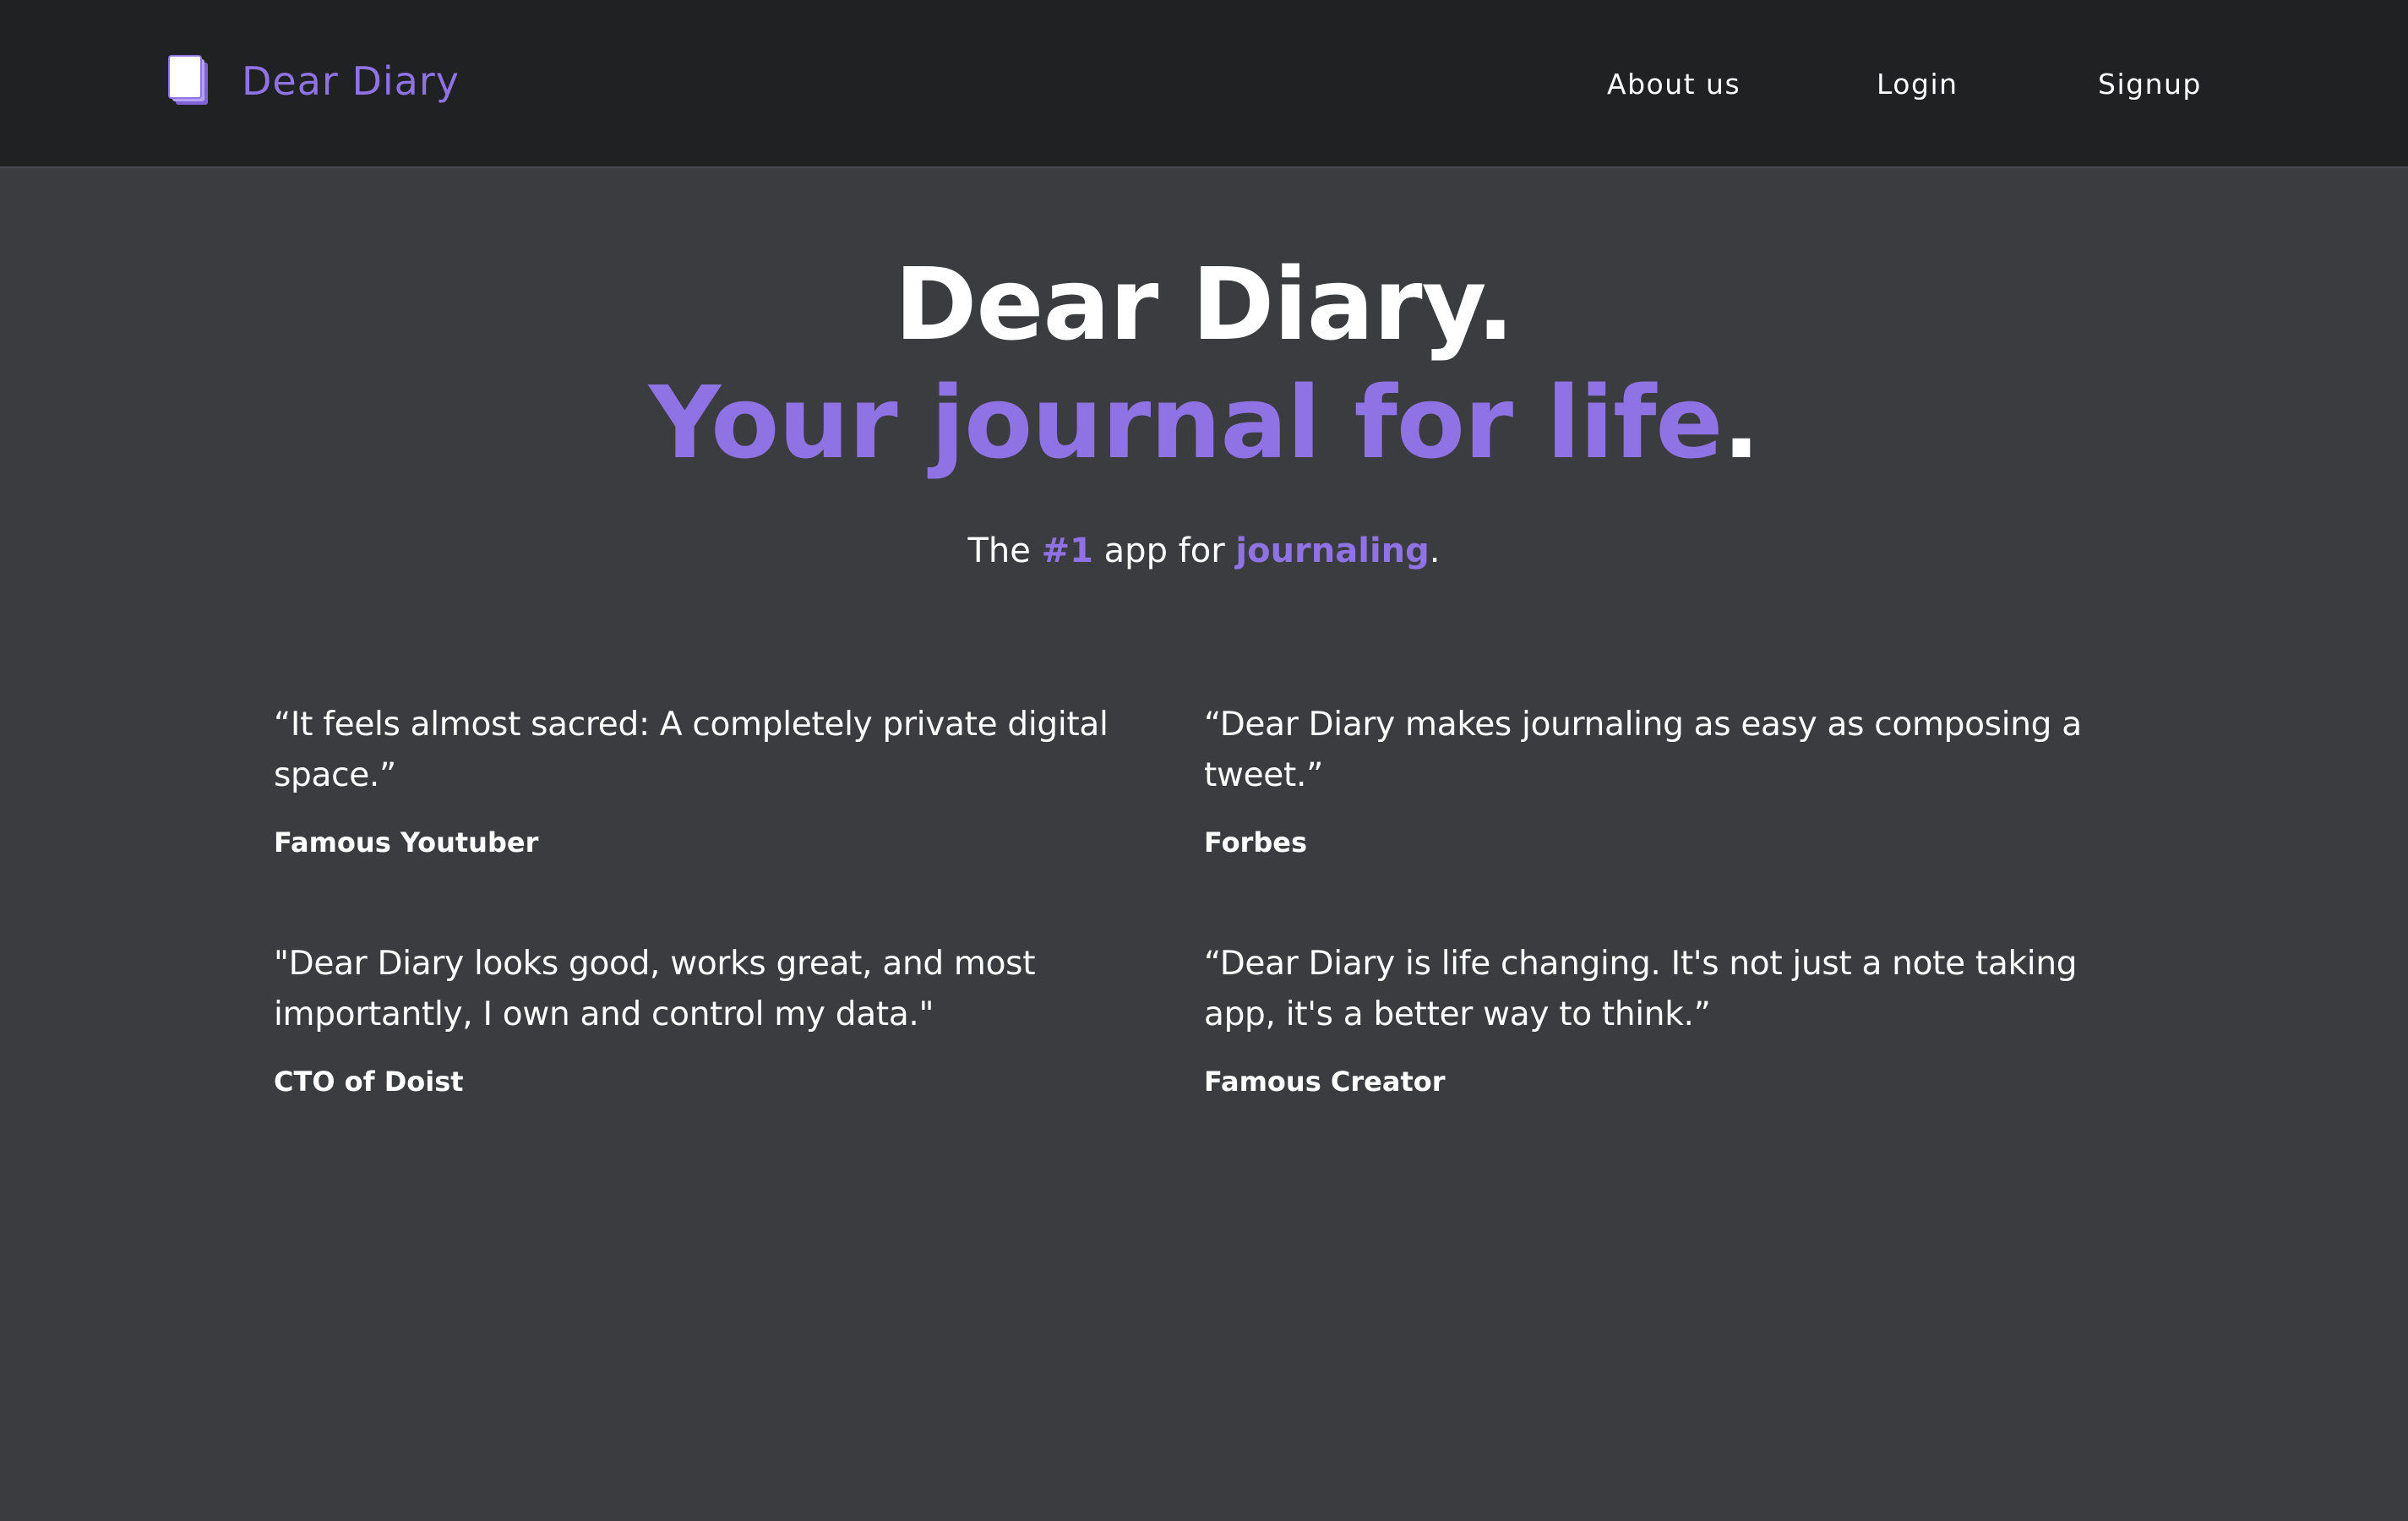  What do you see at coordinates (1255, 842) in the screenshot?
I see `testimonial-author: Forbes` at bounding box center [1255, 842].